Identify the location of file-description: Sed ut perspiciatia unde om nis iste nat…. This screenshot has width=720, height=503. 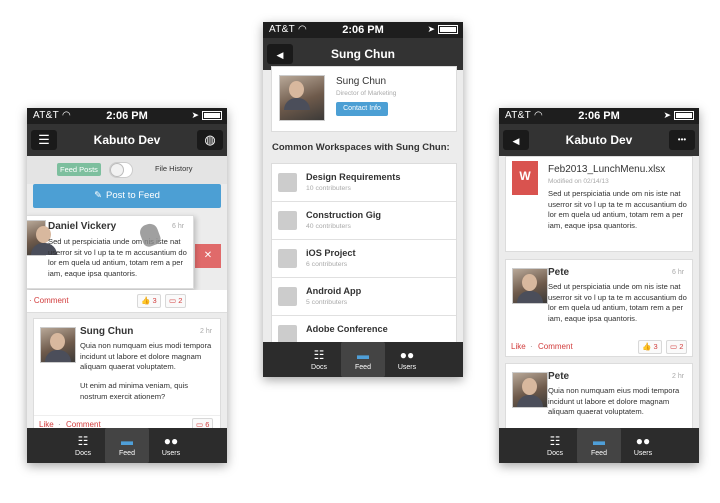
(617, 209).